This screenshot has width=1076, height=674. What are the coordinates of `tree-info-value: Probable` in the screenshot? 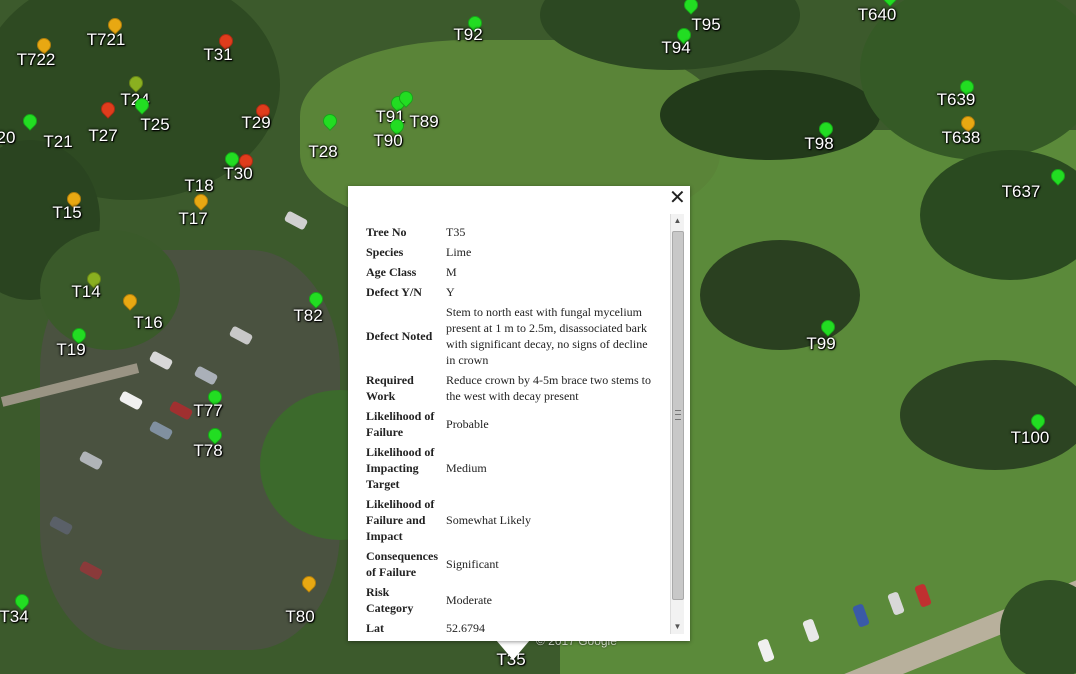 It's located at (467, 424).